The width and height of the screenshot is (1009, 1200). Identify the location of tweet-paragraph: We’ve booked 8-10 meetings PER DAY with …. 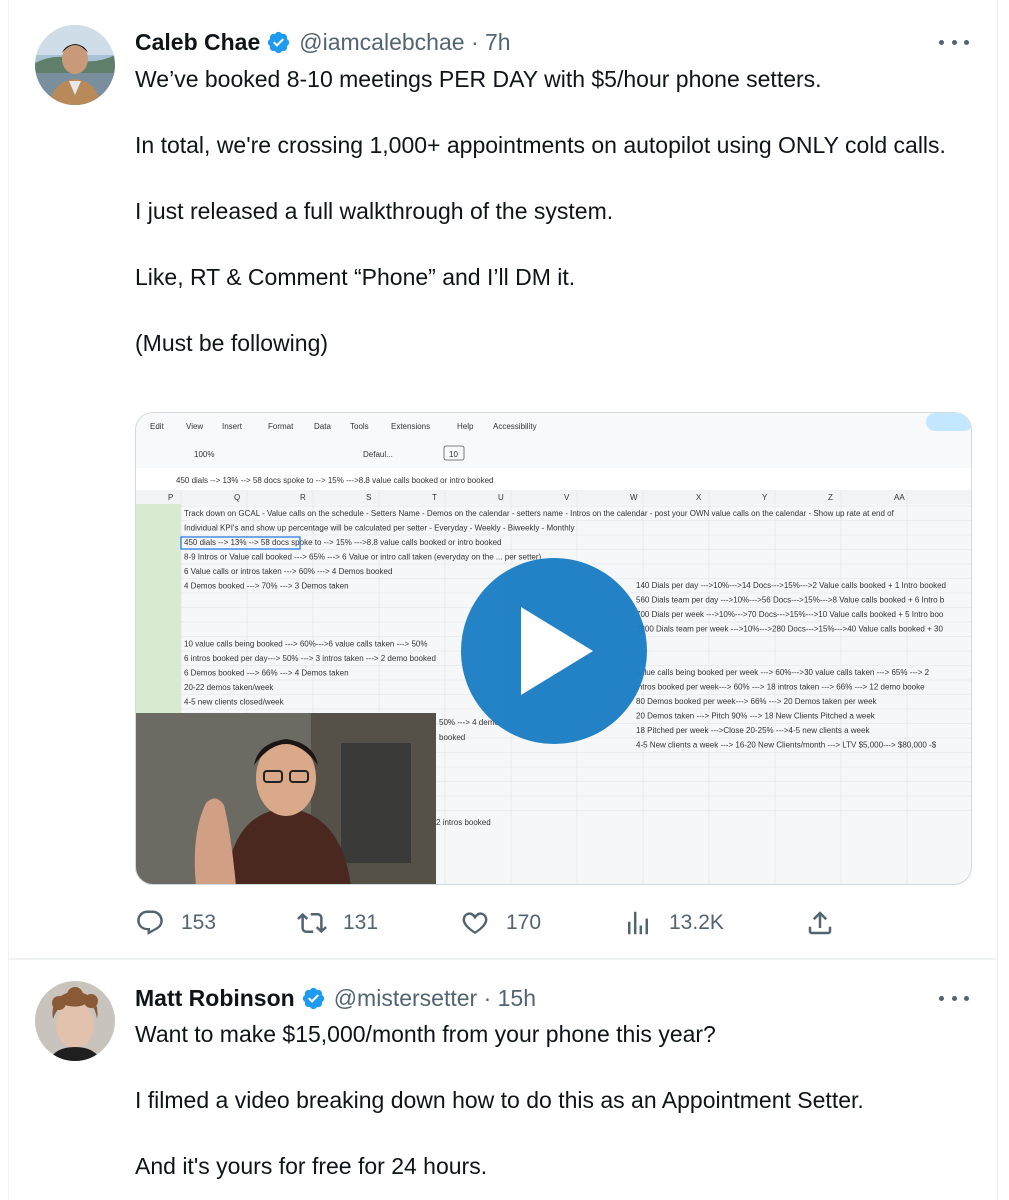
(478, 79).